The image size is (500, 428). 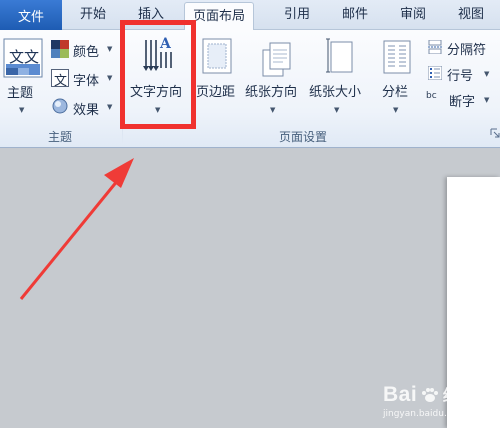 I want to click on watermark-url: jingyan.baidu.com, so click(x=425, y=414).